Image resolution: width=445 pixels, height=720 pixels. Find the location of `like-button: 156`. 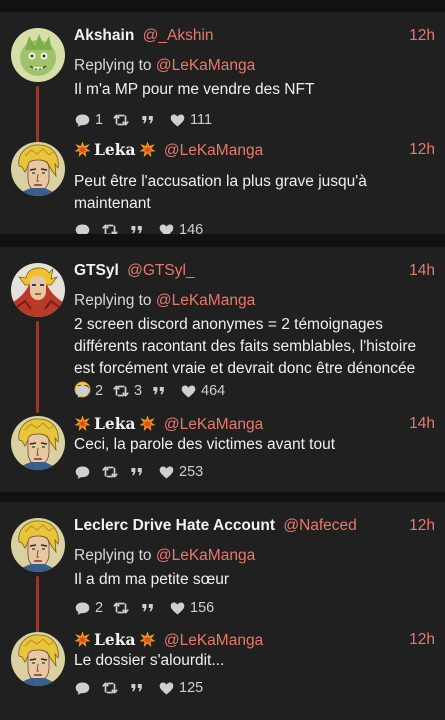

like-button: 156 is located at coordinates (191, 608).